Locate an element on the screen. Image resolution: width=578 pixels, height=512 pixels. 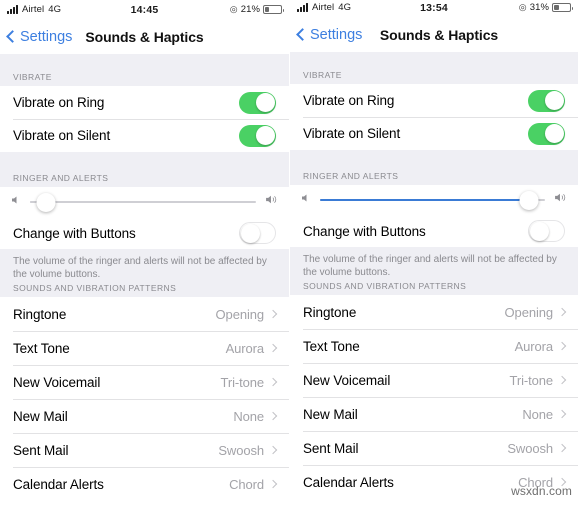
status-bar: Airtel 4G 14:45 ◎ 21% is located at coordinates (144, 9).